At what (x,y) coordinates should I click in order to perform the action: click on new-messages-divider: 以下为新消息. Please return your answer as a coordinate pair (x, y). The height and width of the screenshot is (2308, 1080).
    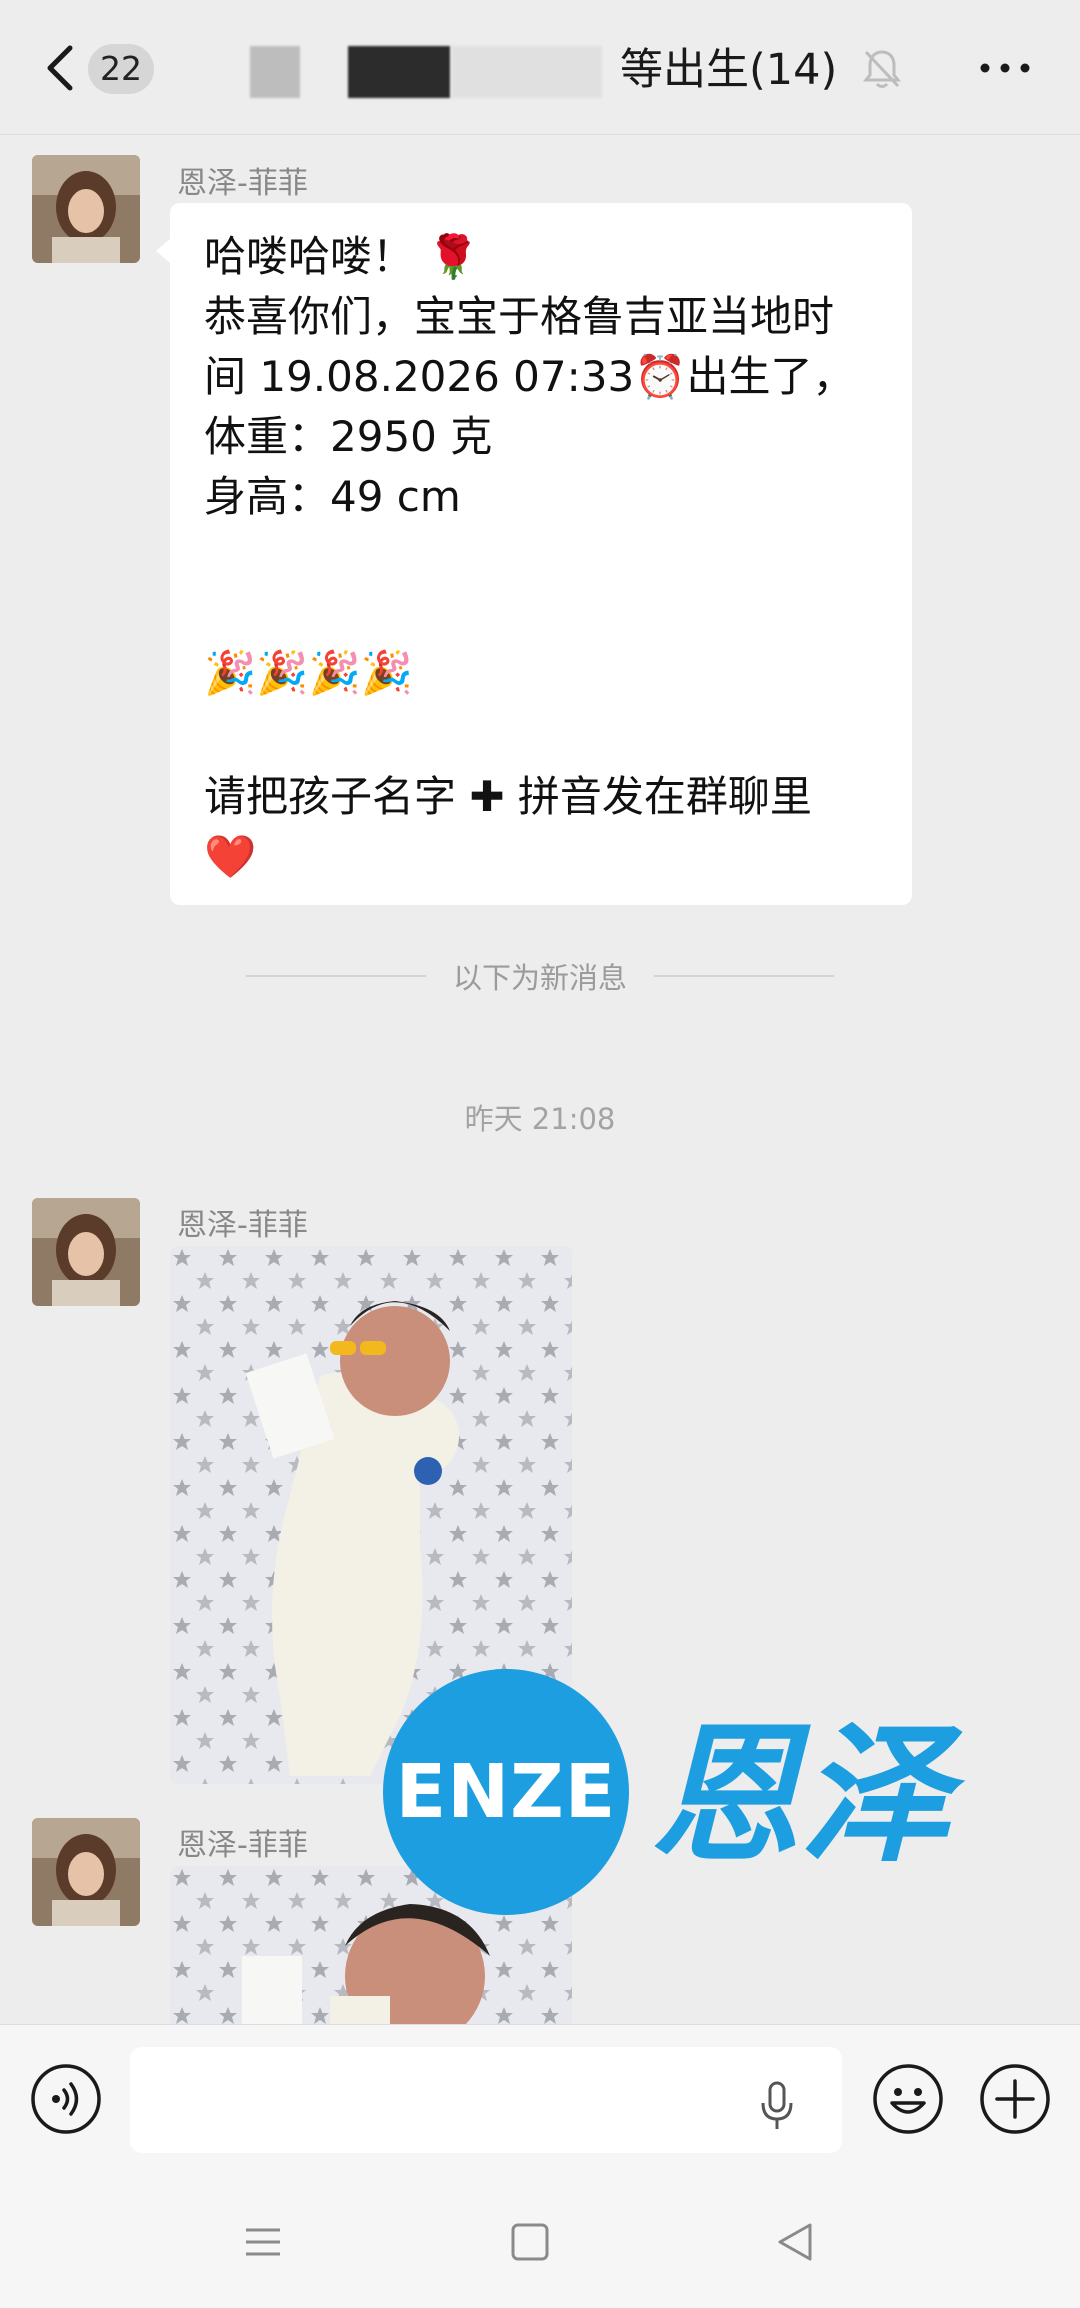
    Looking at the image, I should click on (539, 978).